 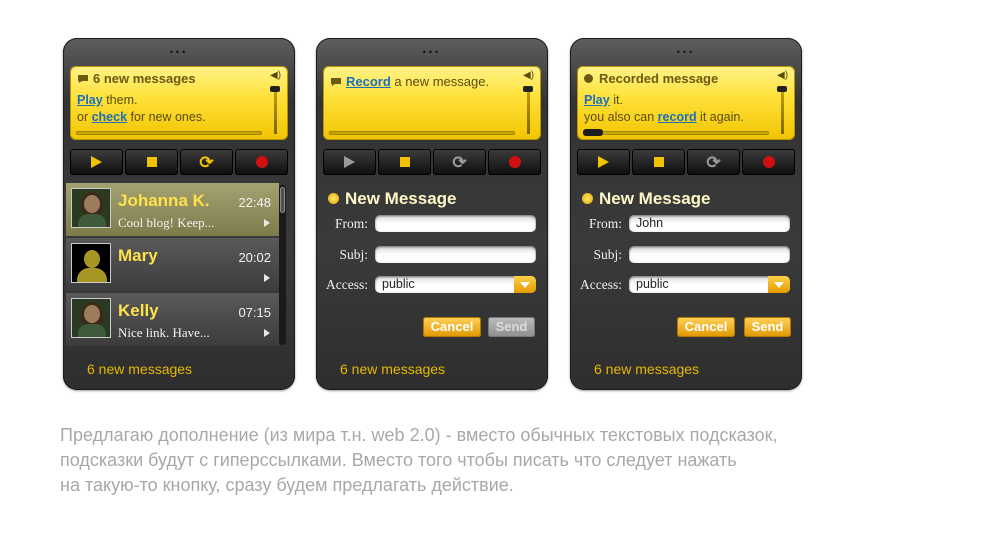 I want to click on hint-line-1: Record a new message., so click(x=409, y=81).